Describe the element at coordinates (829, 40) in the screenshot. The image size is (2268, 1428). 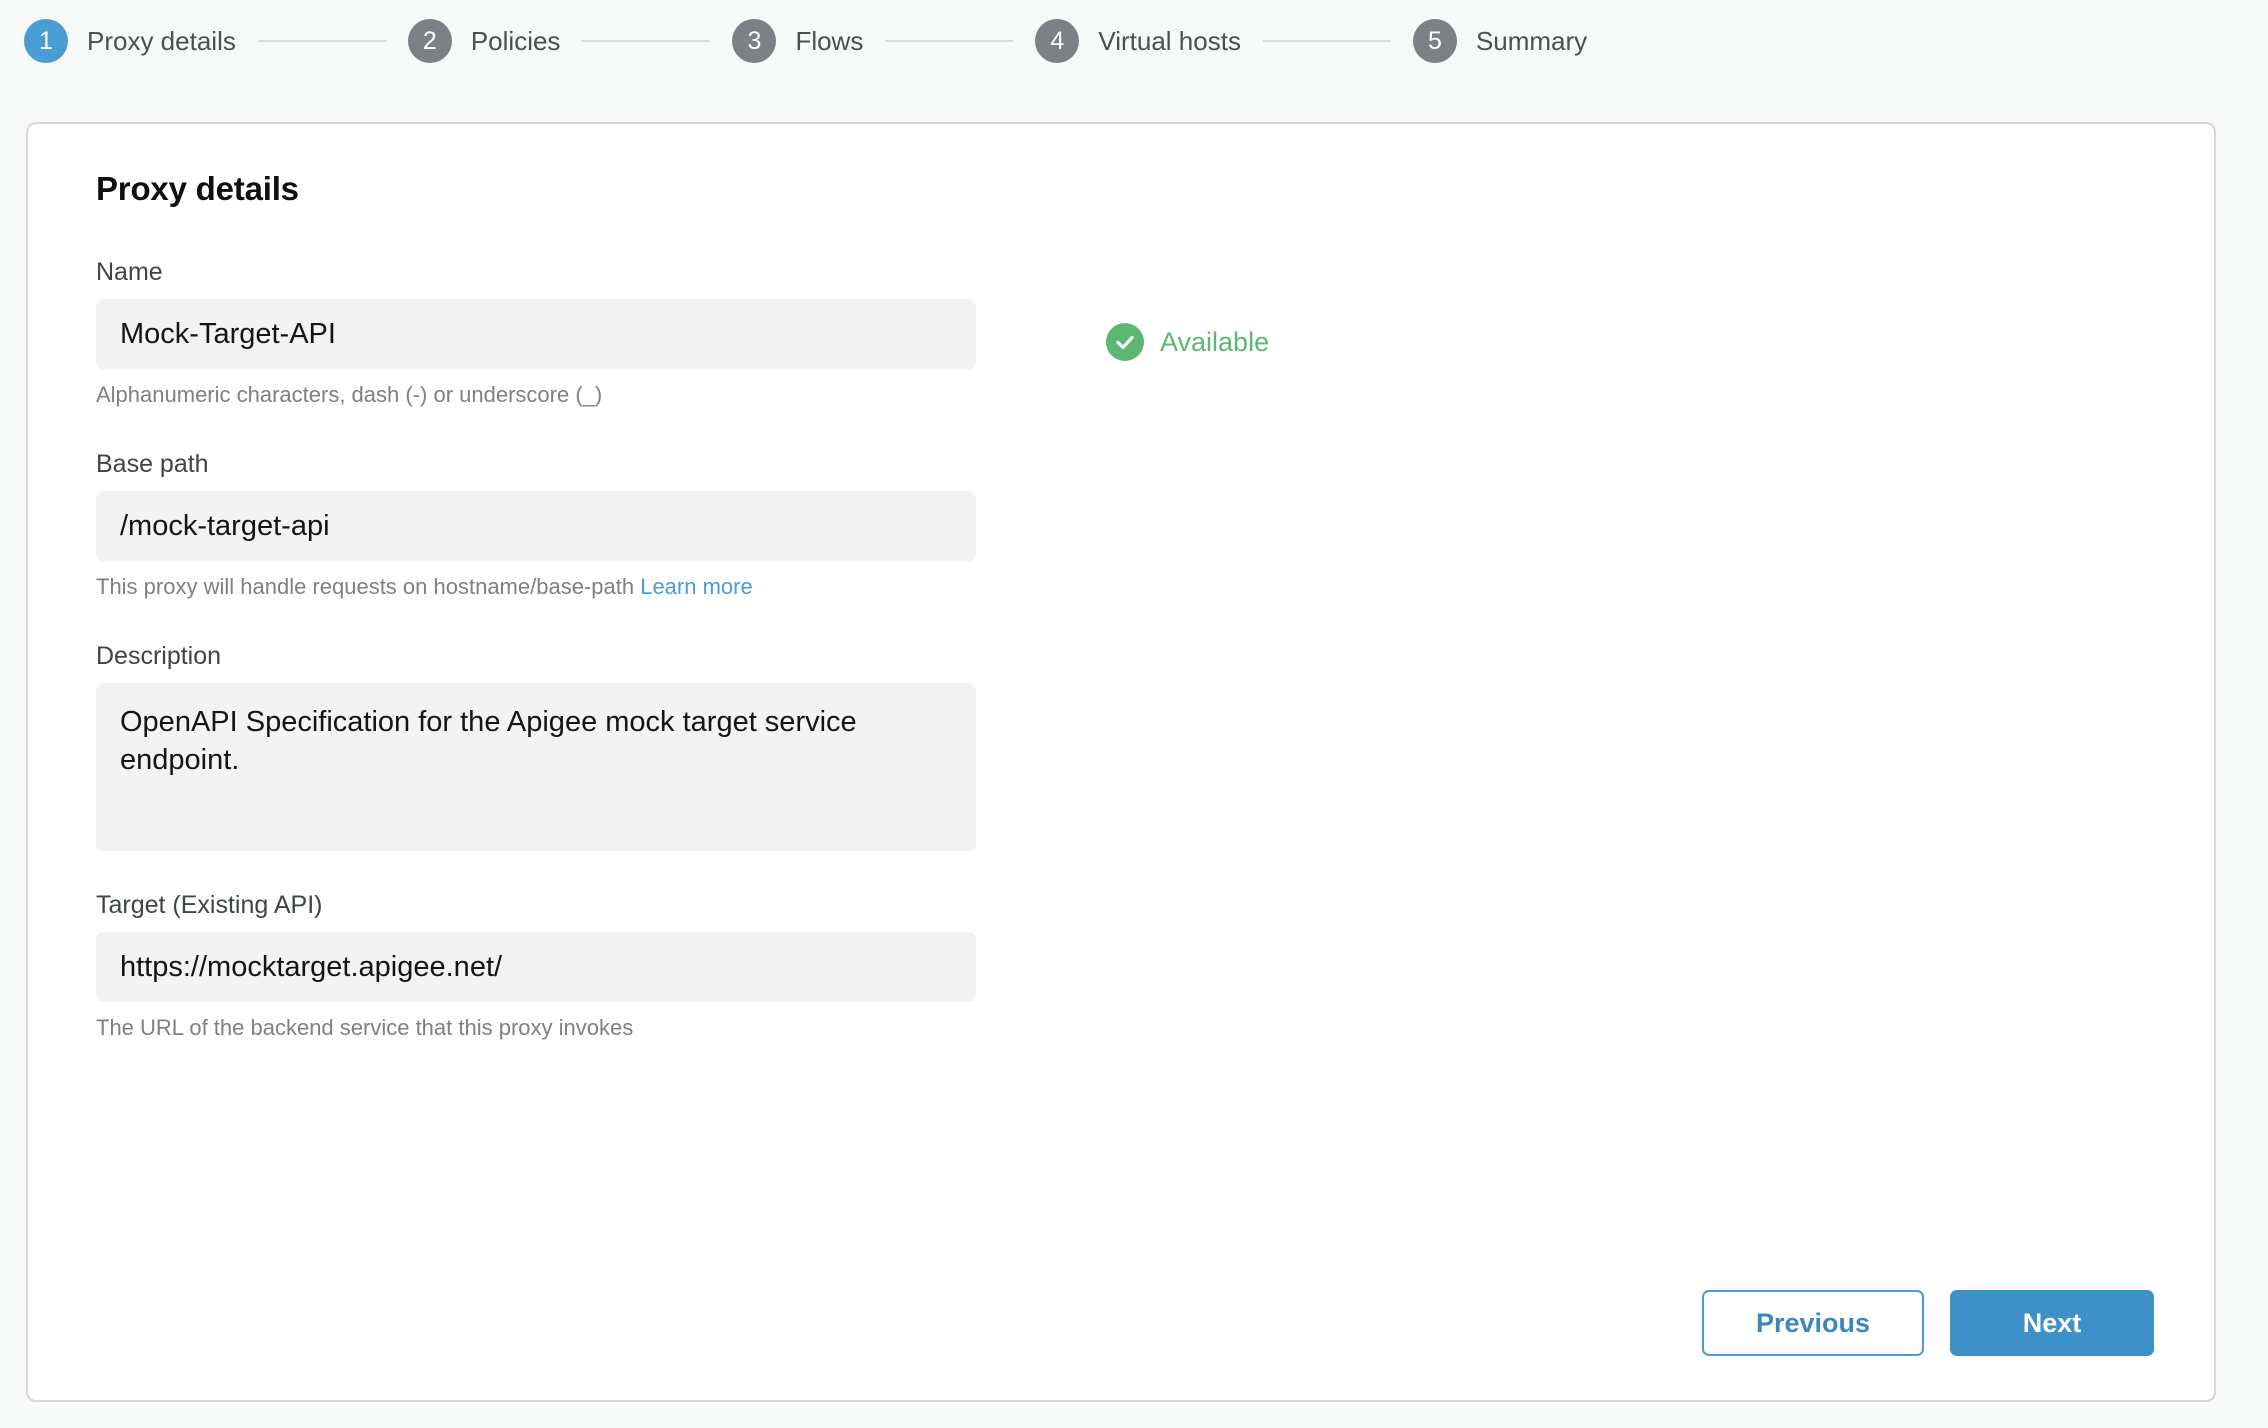
I see `step-label: Flows` at that location.